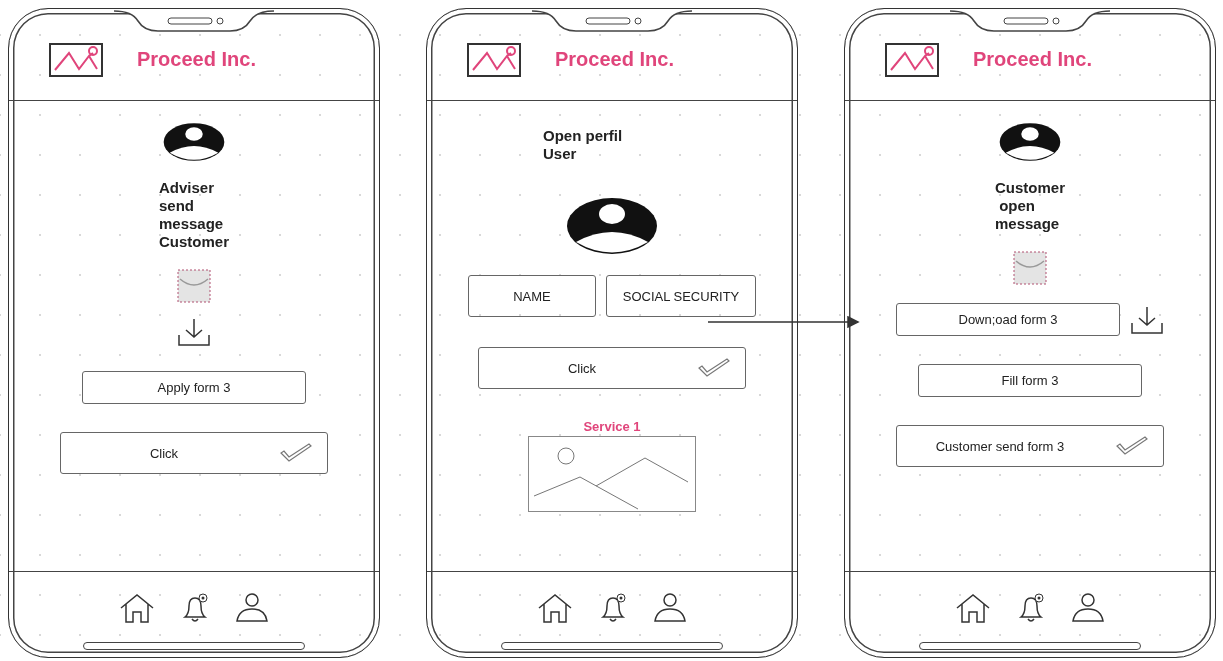 The image size is (1223, 661). What do you see at coordinates (583, 145) in the screenshot?
I see `screen-heading: Open perfil User` at bounding box center [583, 145].